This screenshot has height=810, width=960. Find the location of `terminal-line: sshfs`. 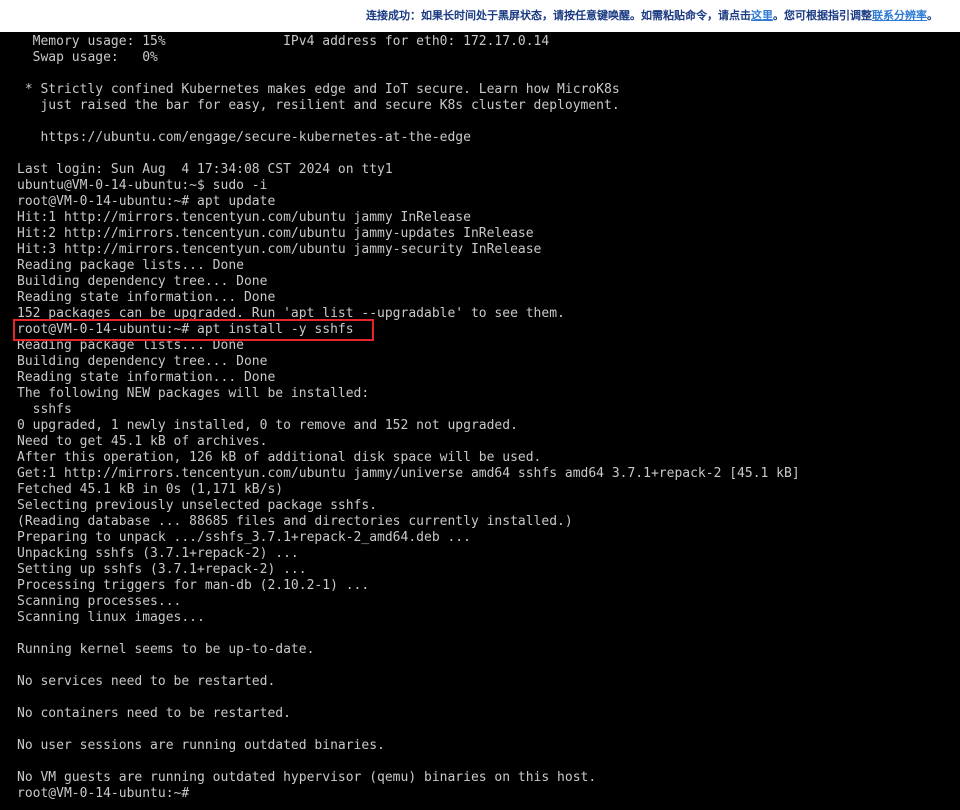

terminal-line: sshfs is located at coordinates (44, 409).